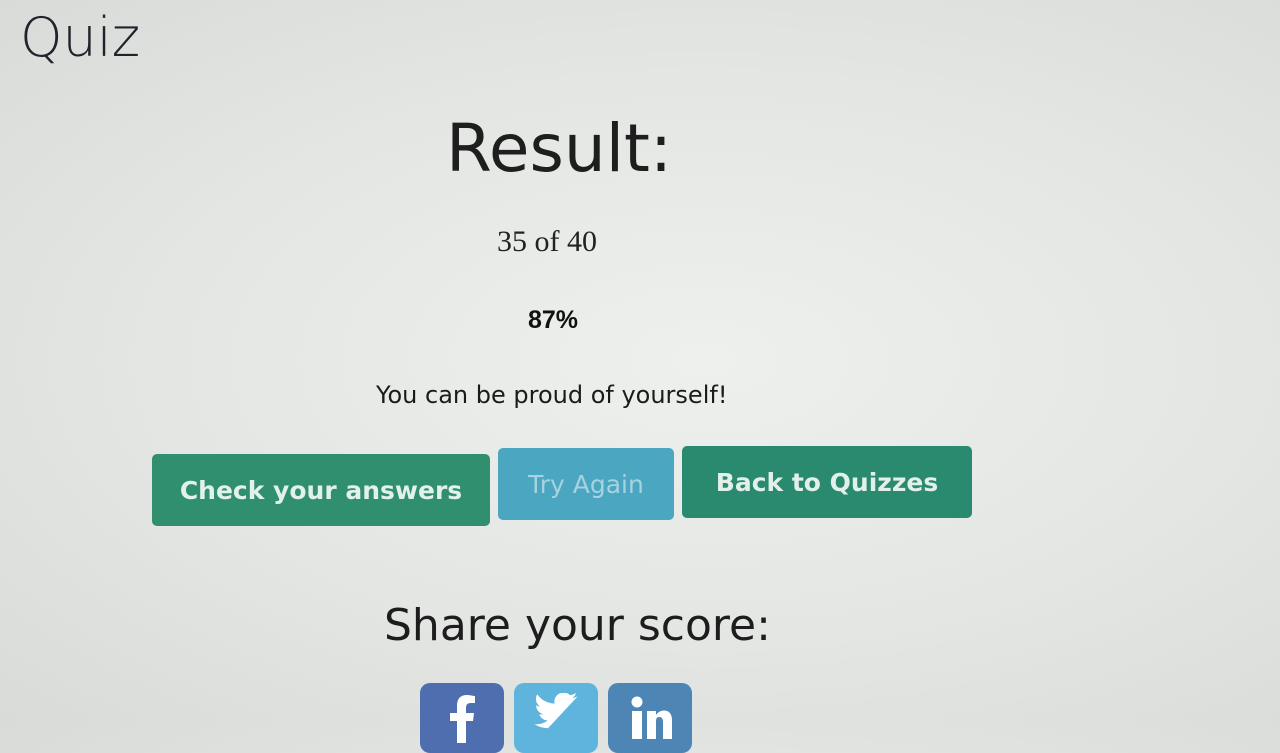  Describe the element at coordinates (80, 37) in the screenshot. I see `page-title: Quiz` at that location.